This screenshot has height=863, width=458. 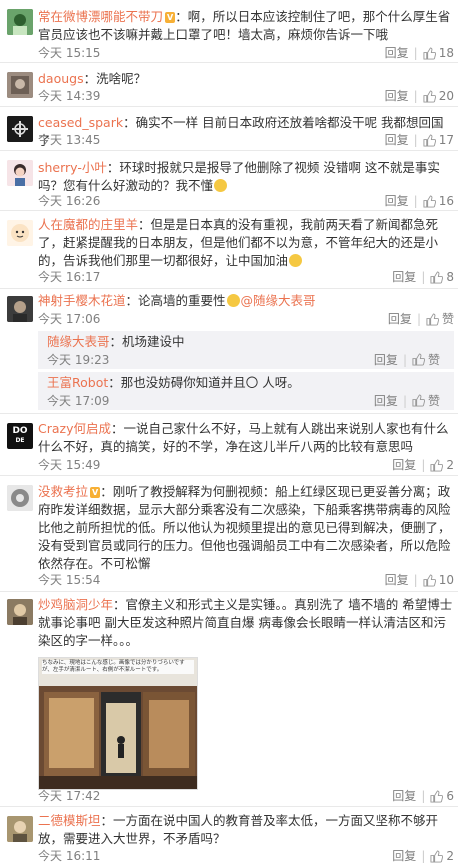 What do you see at coordinates (69, 201) in the screenshot?
I see `timestamp: 今天 16:26` at bounding box center [69, 201].